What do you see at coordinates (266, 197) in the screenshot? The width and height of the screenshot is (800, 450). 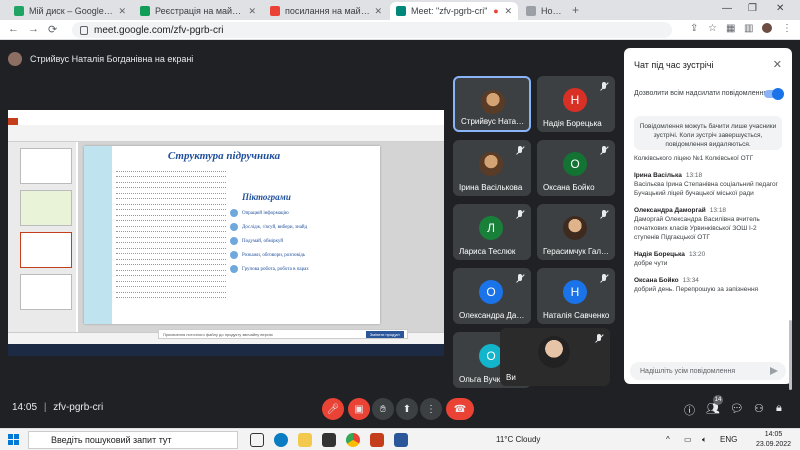 I see `pictograms-title: Піктограми` at bounding box center [266, 197].